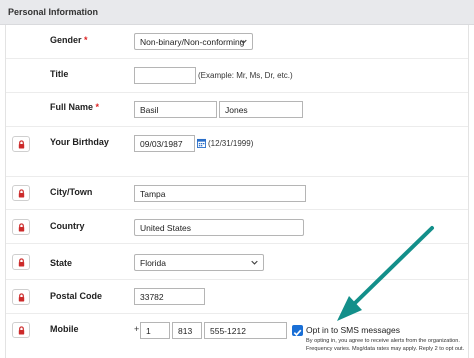 This screenshot has width=474, height=358. Describe the element at coordinates (385, 273) in the screenshot. I see `arrow-annotation` at that location.